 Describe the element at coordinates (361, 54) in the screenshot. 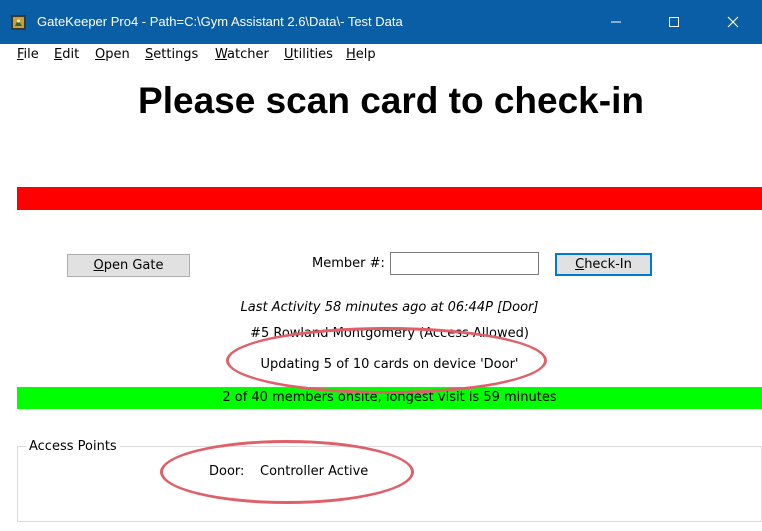

I see `menu-help: Help` at that location.